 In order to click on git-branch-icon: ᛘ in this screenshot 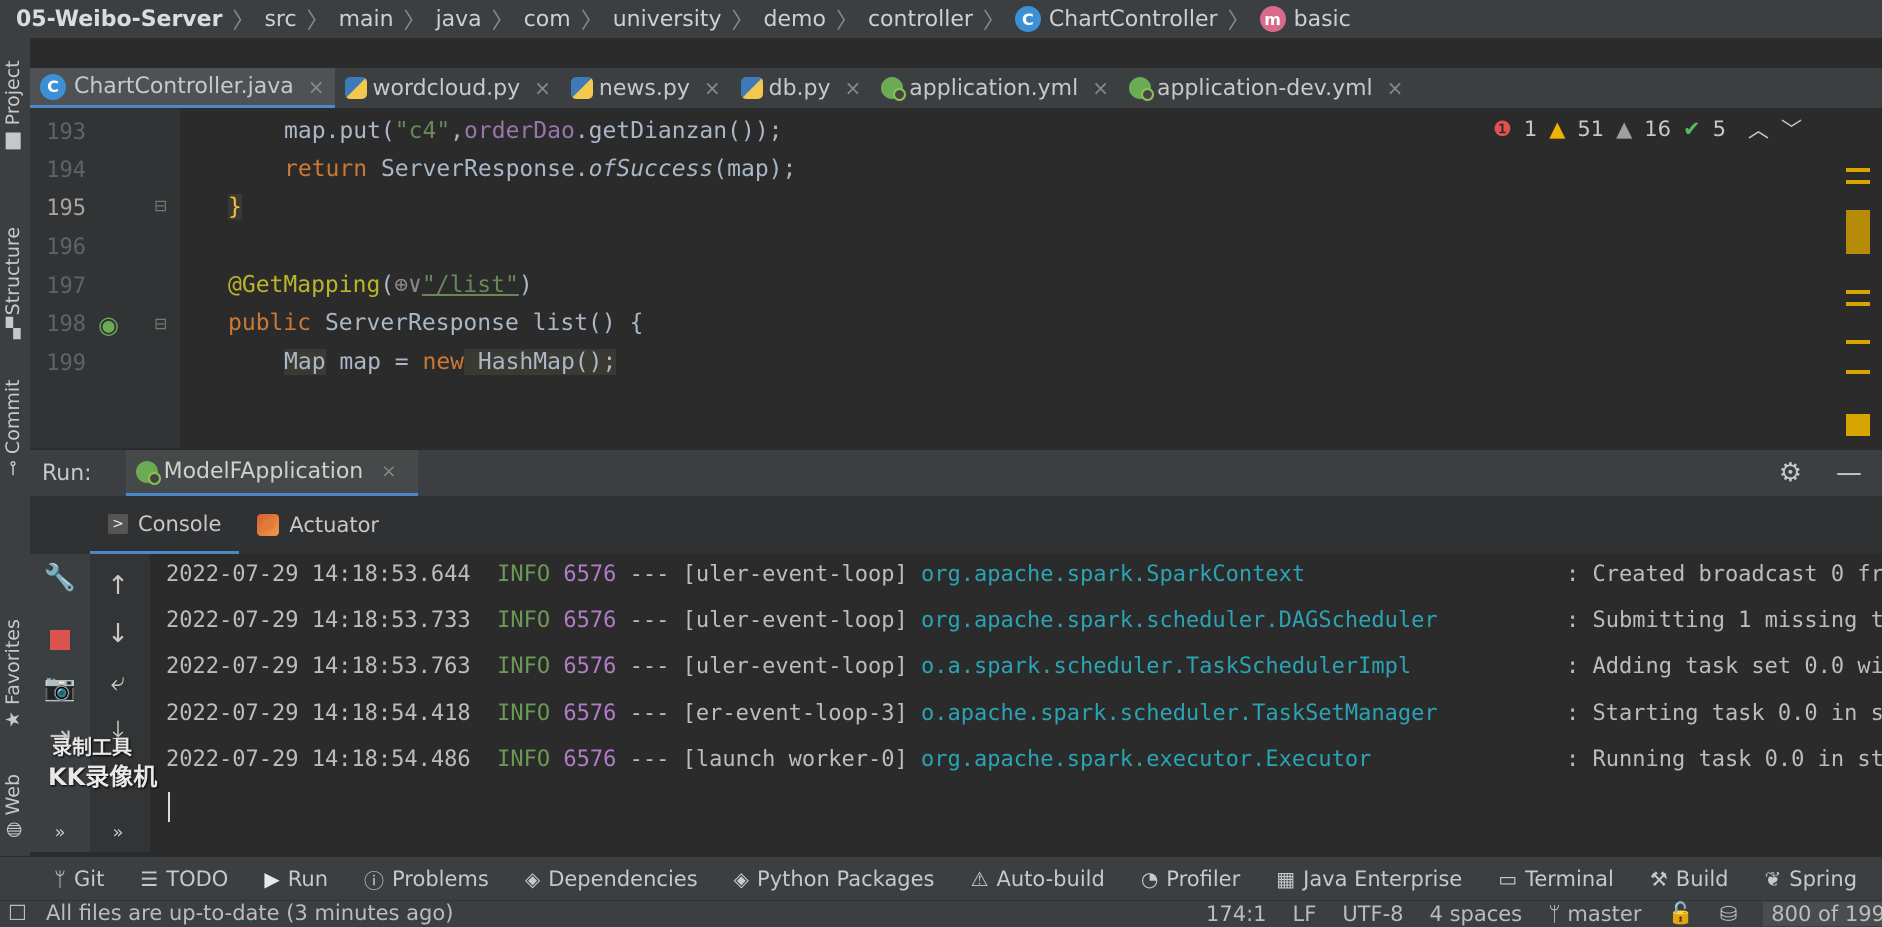, I will do `click(1558, 913)`.